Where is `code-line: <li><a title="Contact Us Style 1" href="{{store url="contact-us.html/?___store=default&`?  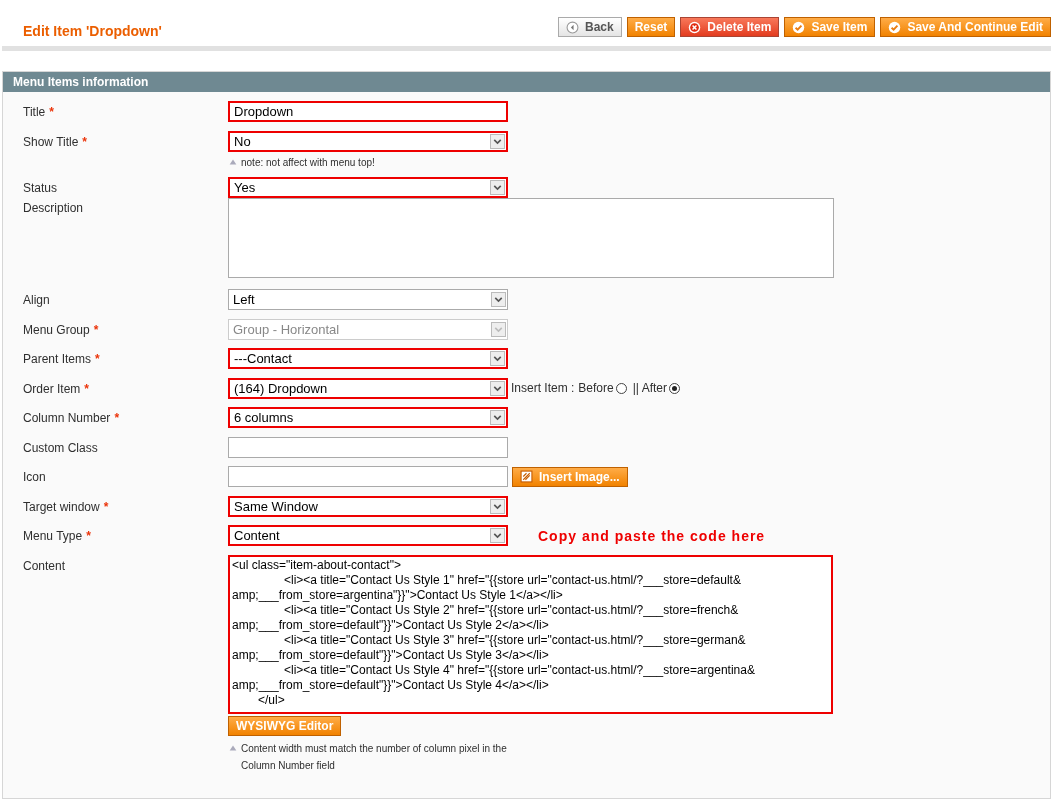
code-line: <li><a title="Contact Us Style 1" href="{{store url="contact-us.html/?___store=default& is located at coordinates (512, 580).